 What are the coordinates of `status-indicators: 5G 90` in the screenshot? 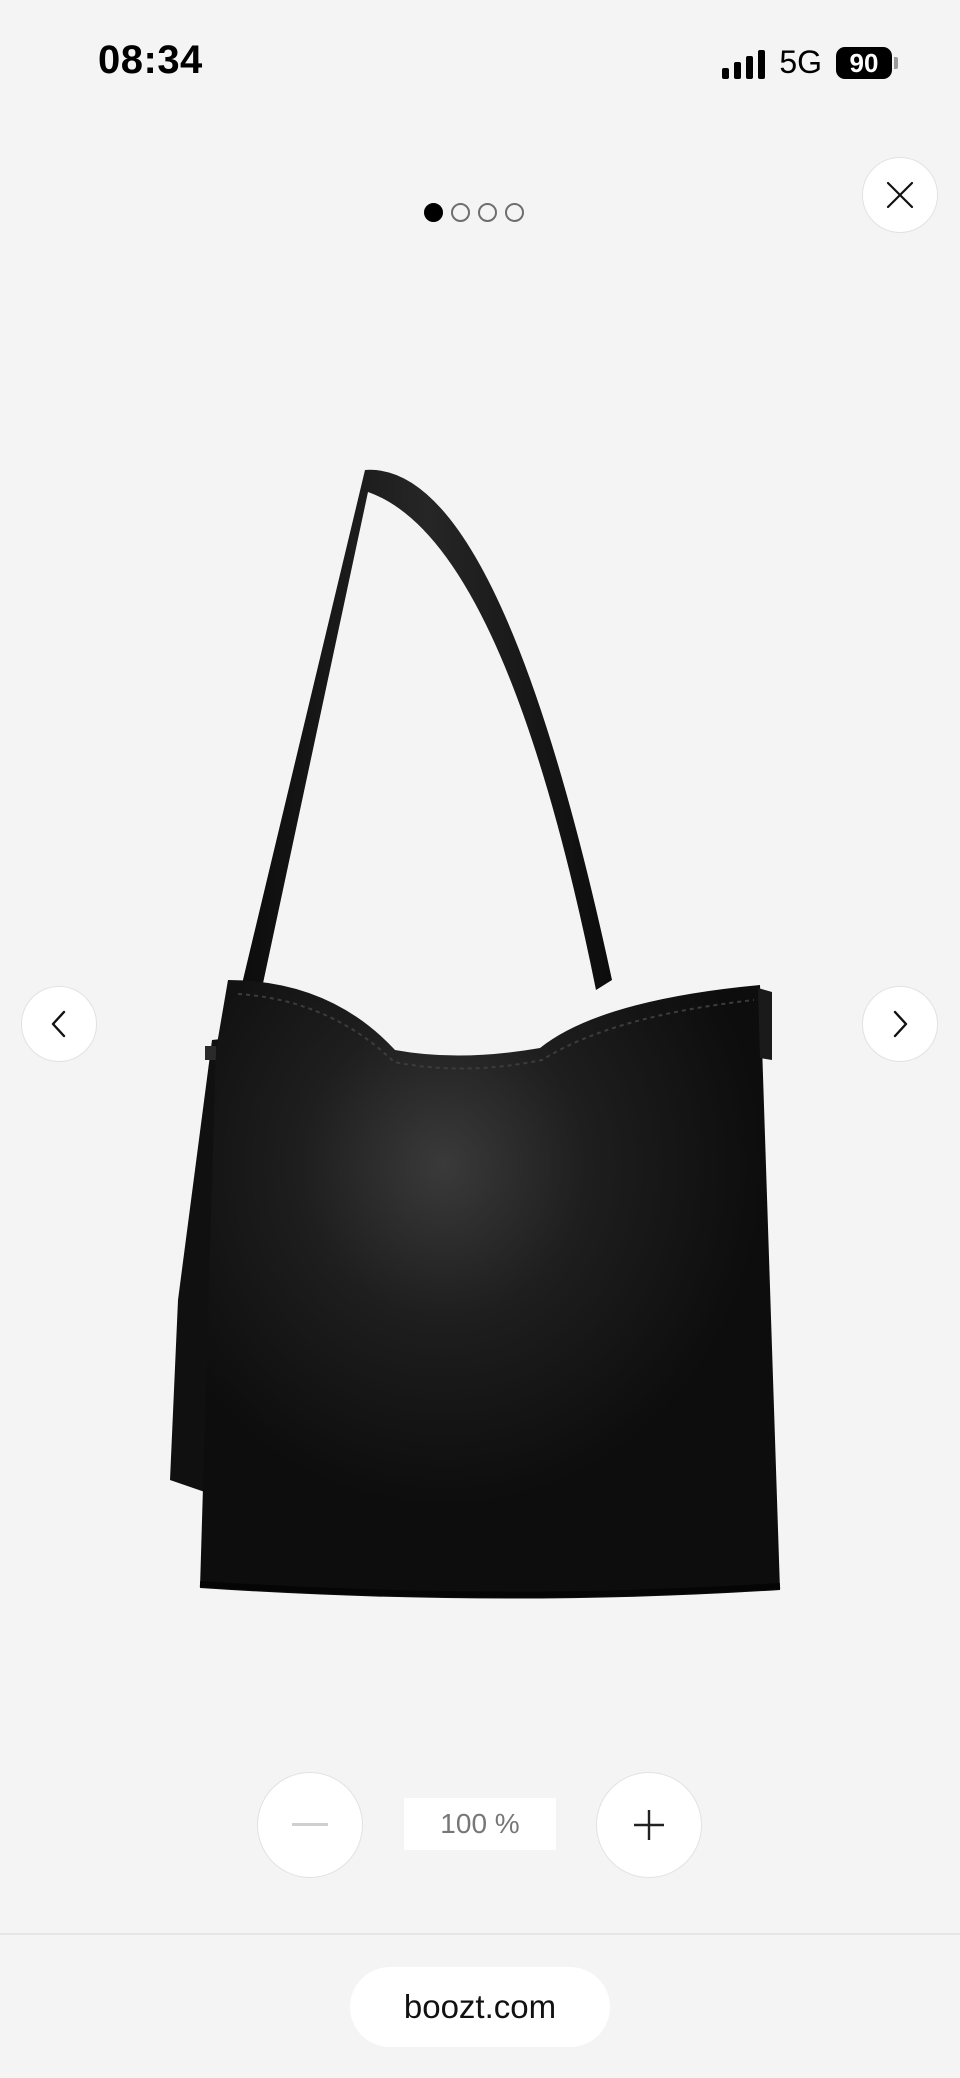 It's located at (810, 62).